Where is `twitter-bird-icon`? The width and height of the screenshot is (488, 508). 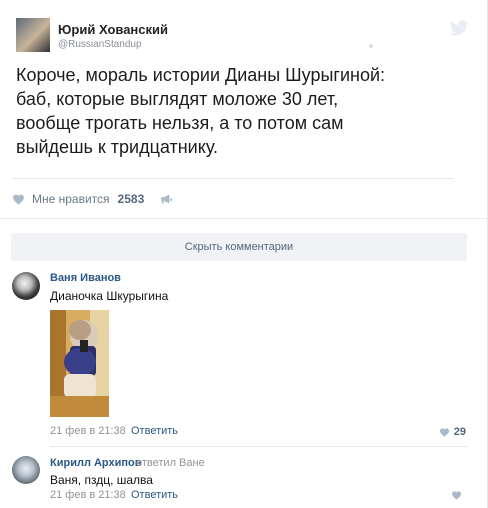
twitter-bird-icon is located at coordinates (459, 28).